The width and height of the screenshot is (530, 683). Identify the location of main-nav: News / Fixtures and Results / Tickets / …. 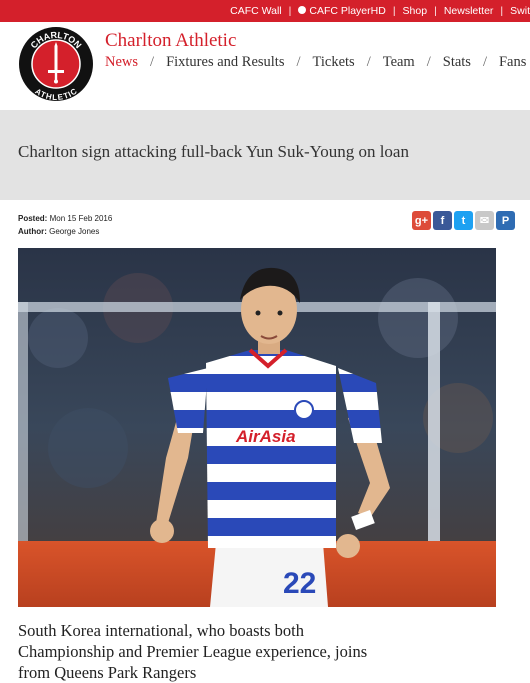
(315, 62).